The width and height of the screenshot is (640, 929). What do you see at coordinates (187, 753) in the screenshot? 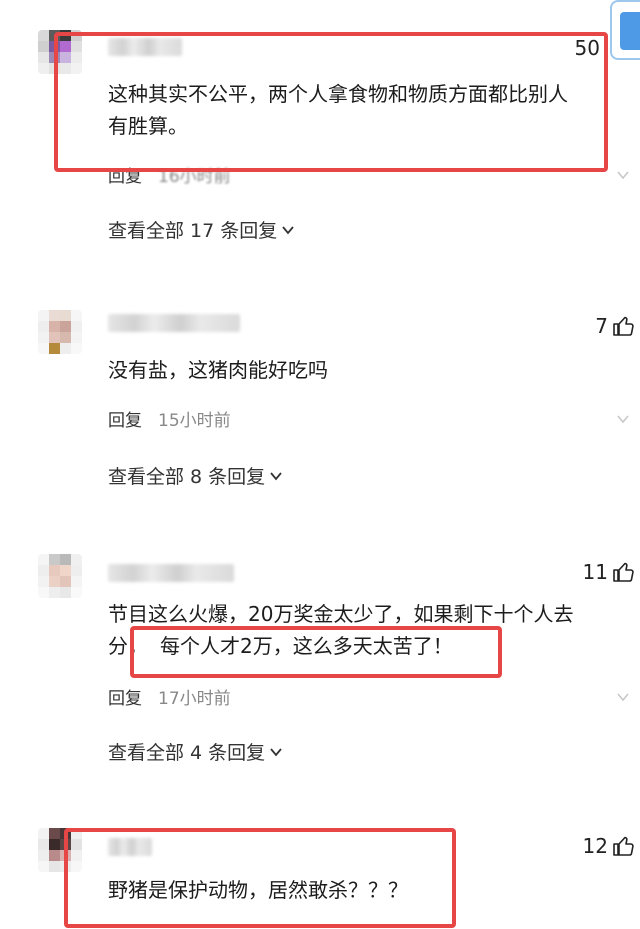
I see `view-all-replies-label: 查看全部 4 条回复` at bounding box center [187, 753].